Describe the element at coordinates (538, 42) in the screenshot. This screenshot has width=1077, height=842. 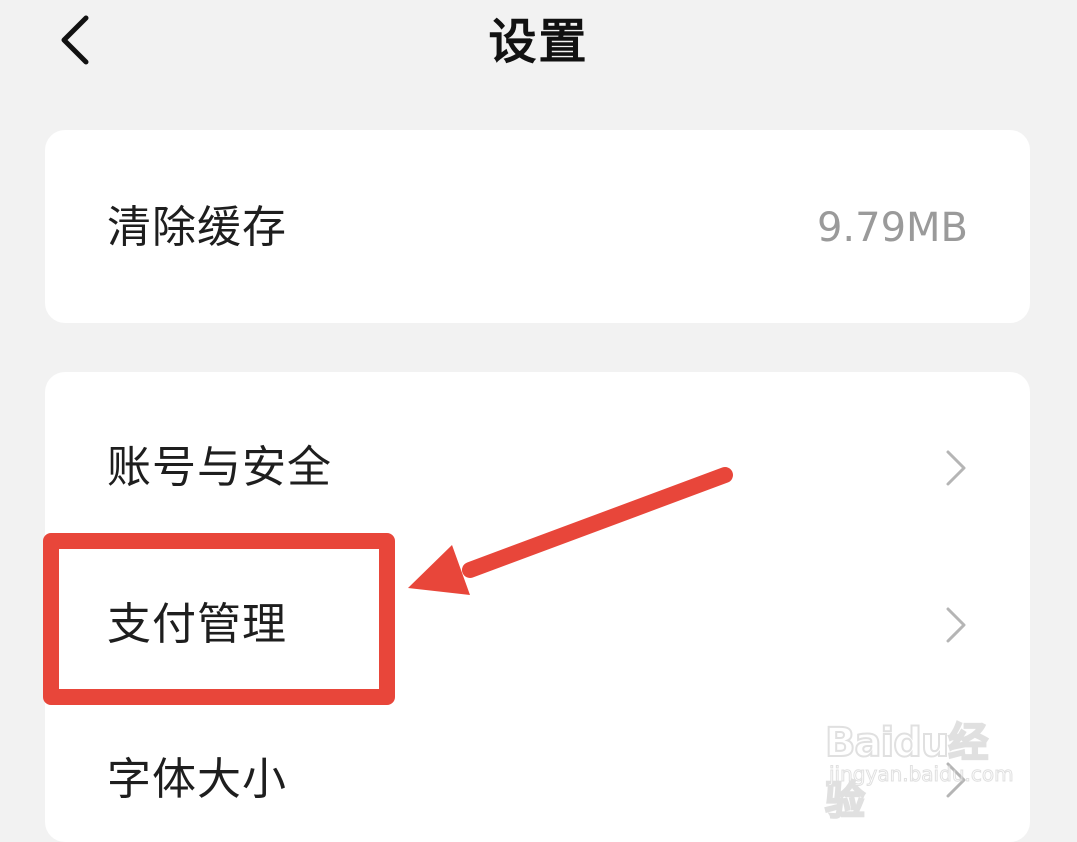
I see `page-title: 设置` at that location.